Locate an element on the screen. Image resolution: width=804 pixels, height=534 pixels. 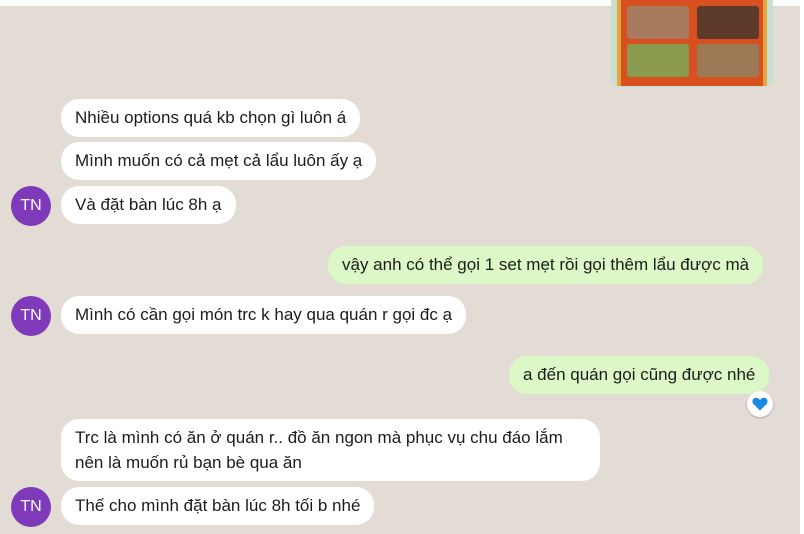
reaction-badge is located at coordinates (760, 404).